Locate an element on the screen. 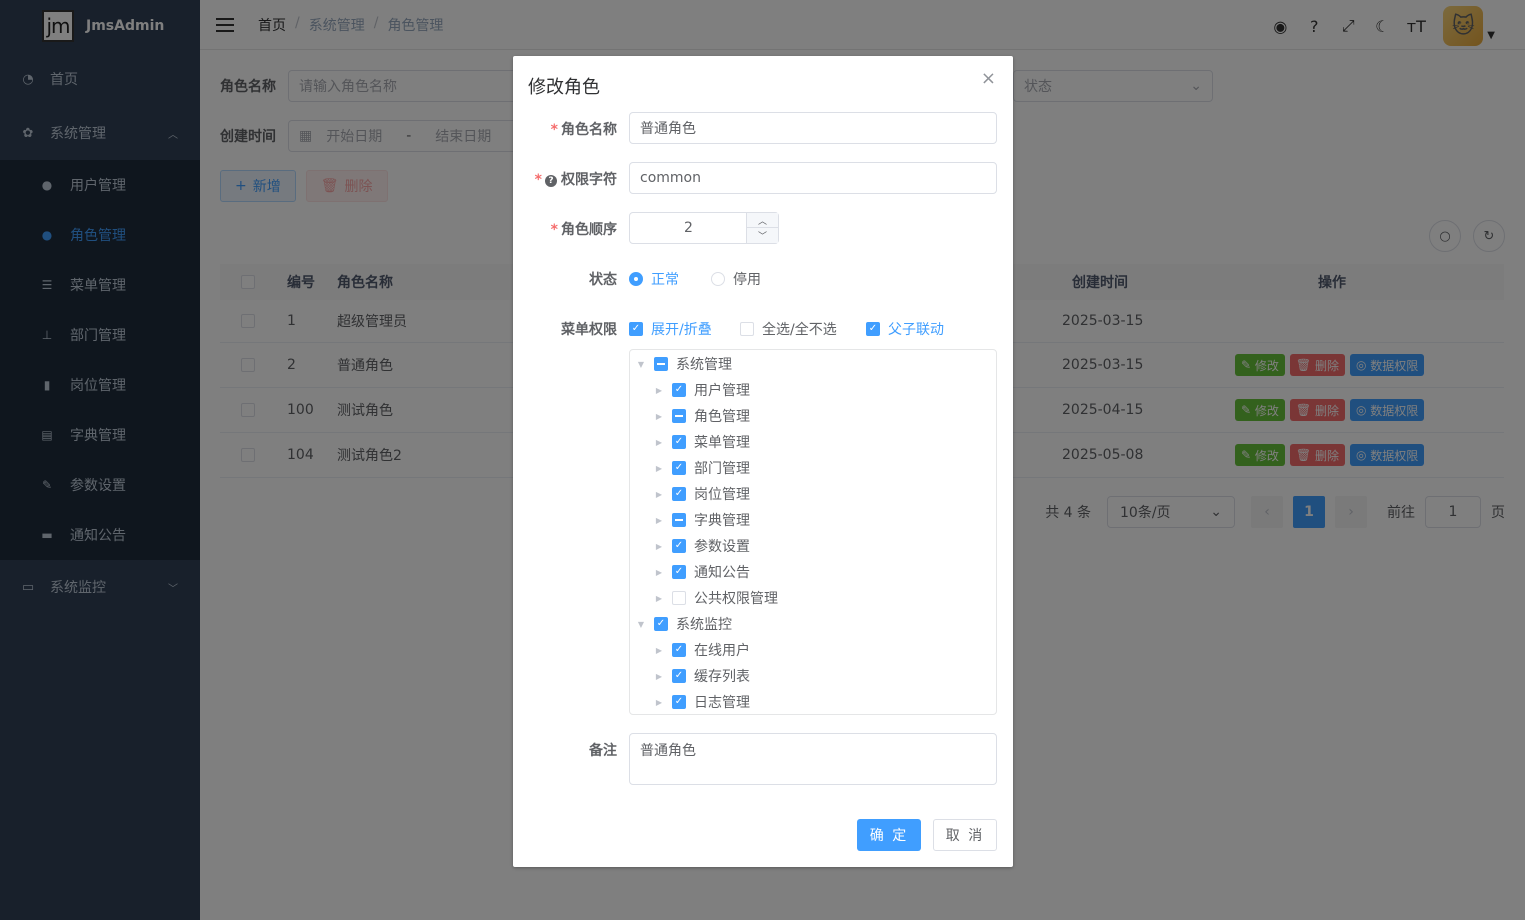  remark-field-label: 备注 is located at coordinates (603, 751).